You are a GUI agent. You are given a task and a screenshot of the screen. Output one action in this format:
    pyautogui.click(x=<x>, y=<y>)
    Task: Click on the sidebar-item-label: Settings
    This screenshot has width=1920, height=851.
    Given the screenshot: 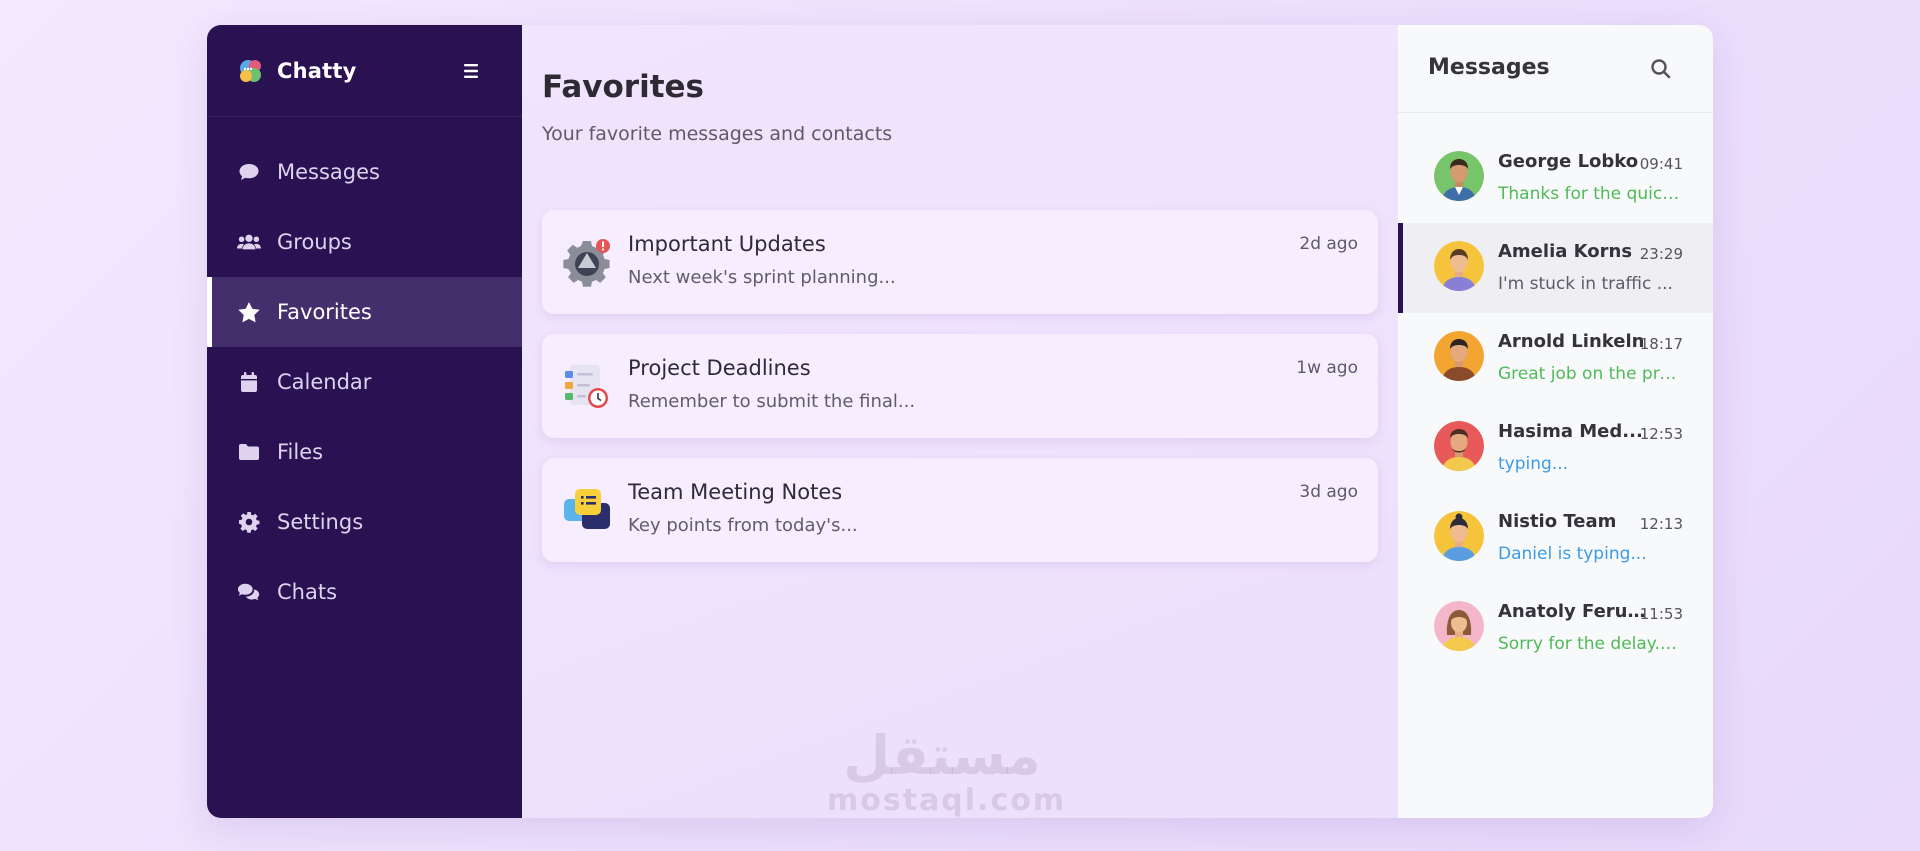 What is the action you would take?
    pyautogui.click(x=320, y=522)
    